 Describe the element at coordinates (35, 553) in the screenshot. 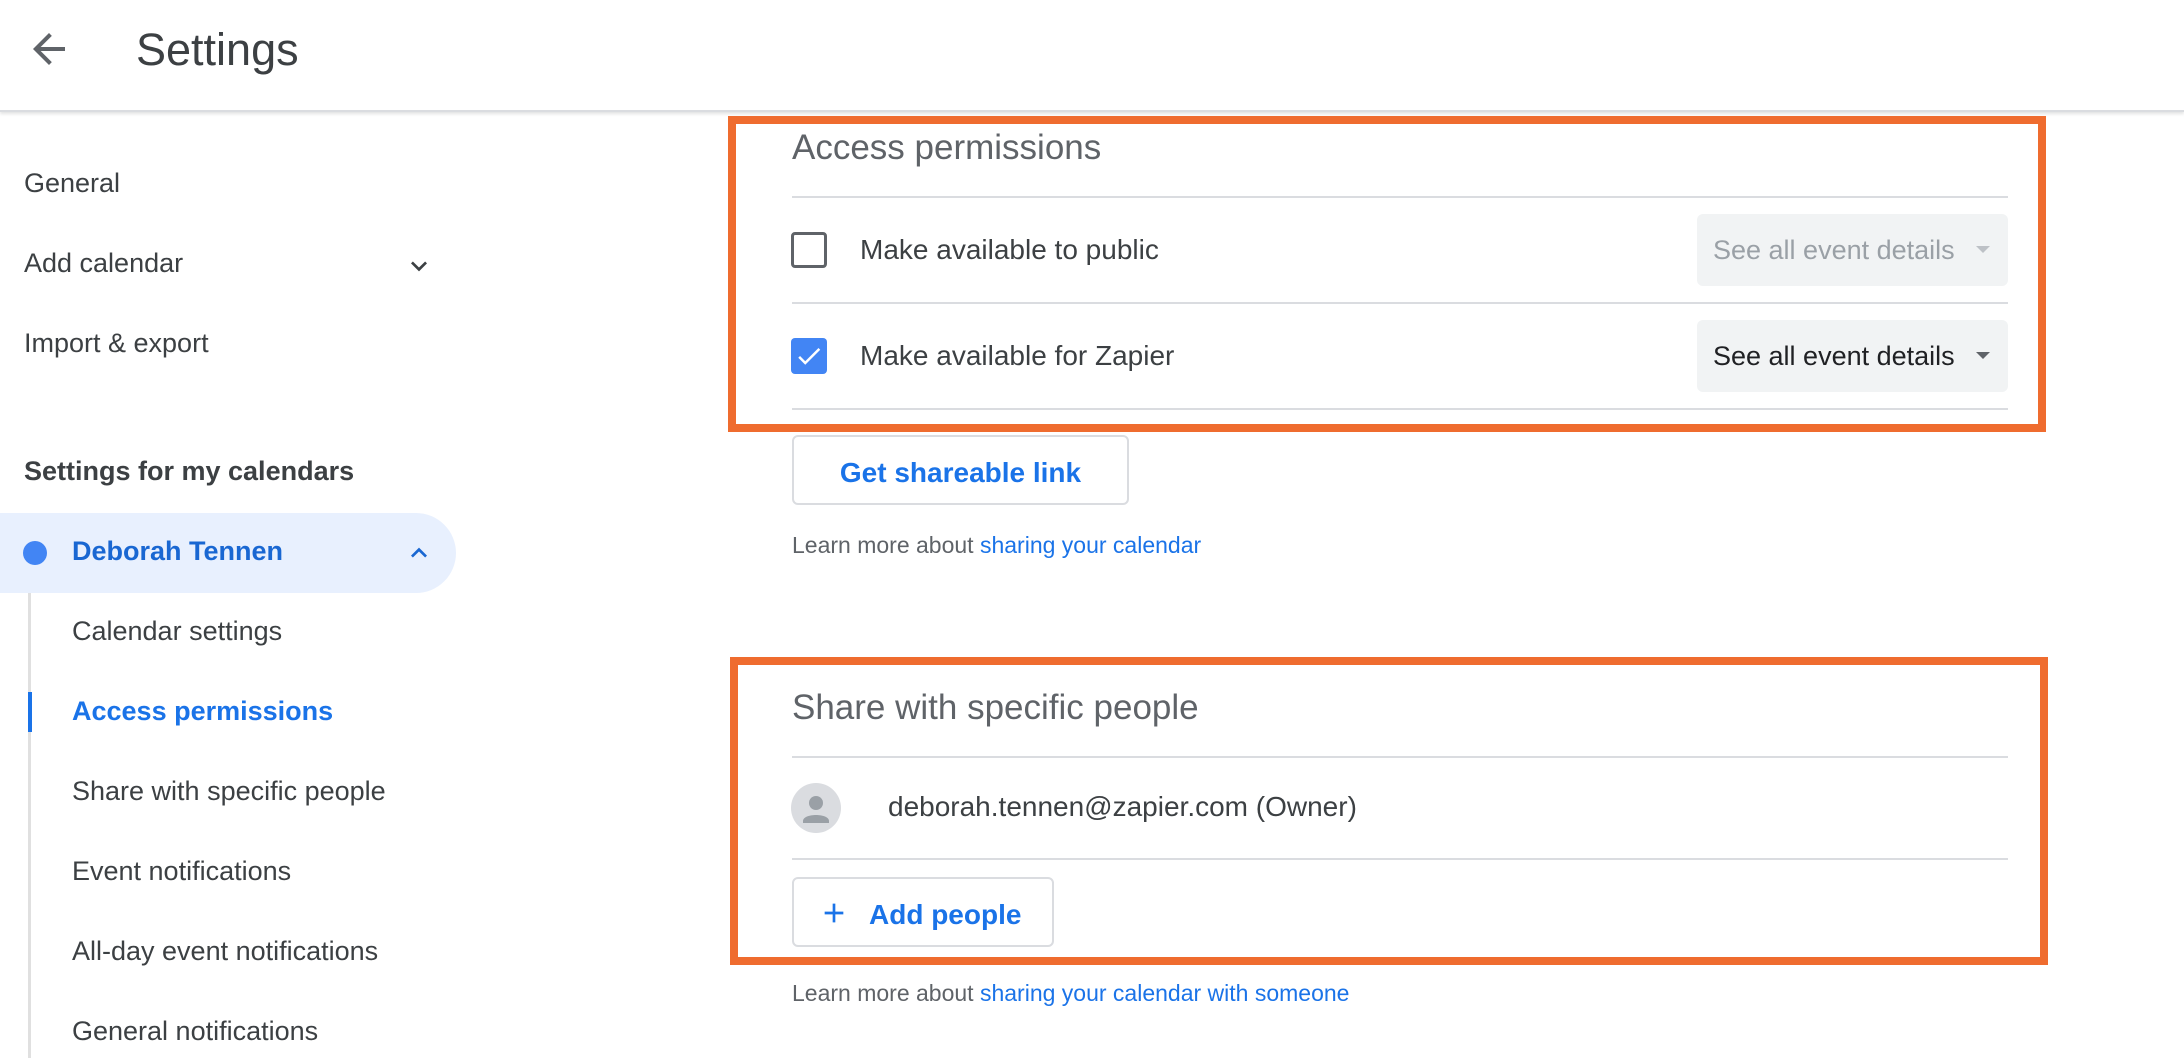

I see `calendar-color-dot` at that location.